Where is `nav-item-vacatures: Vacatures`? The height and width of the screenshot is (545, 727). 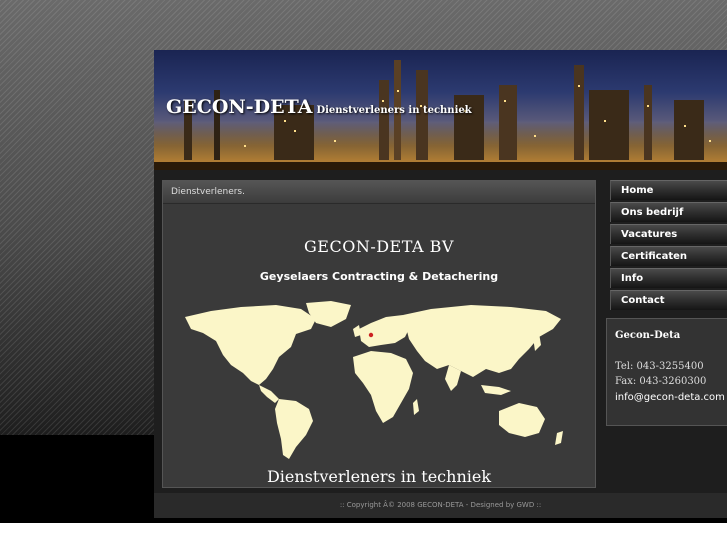
nav-item-vacatures: Vacatures is located at coordinates (668, 234).